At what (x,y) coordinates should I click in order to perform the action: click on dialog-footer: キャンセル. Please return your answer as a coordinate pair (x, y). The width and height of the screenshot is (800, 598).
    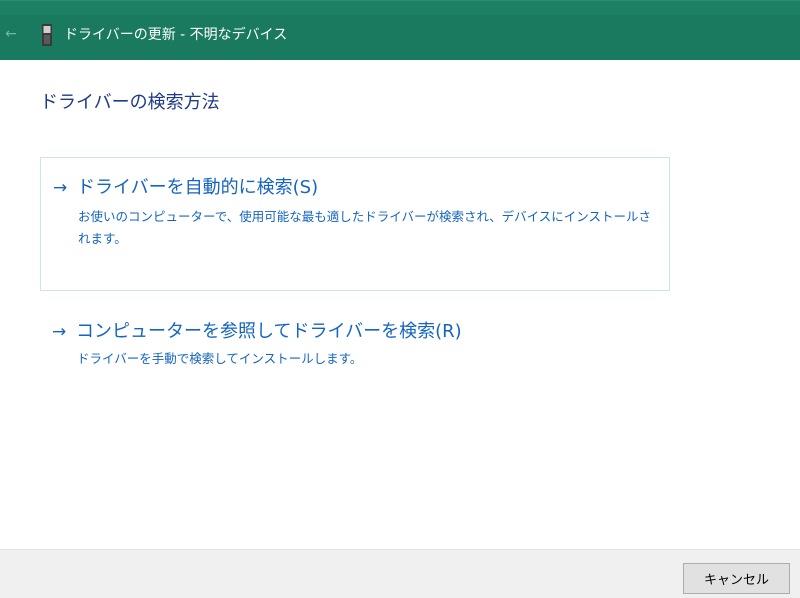
    Looking at the image, I should click on (400, 573).